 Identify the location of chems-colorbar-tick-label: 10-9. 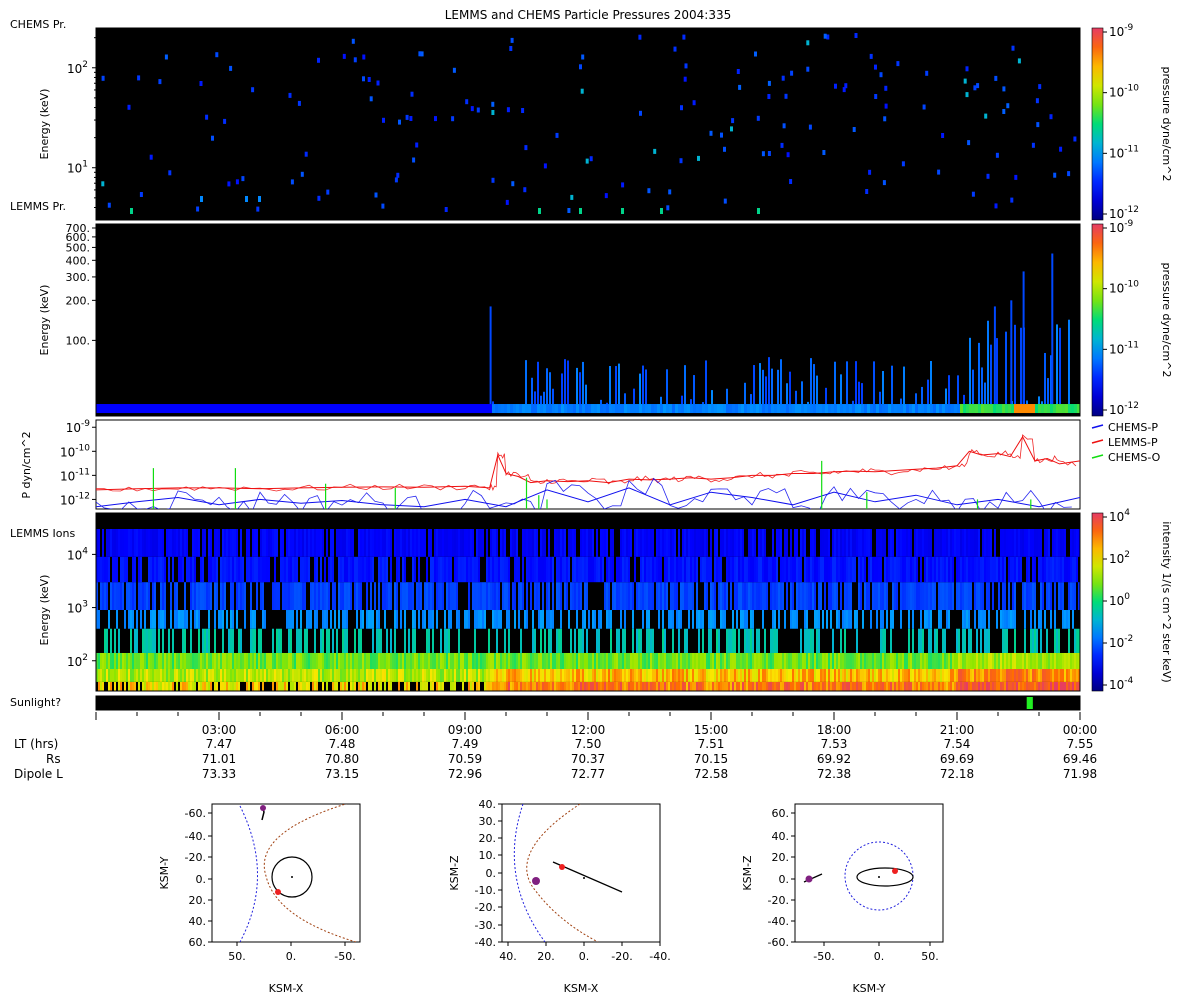
(1121, 31).